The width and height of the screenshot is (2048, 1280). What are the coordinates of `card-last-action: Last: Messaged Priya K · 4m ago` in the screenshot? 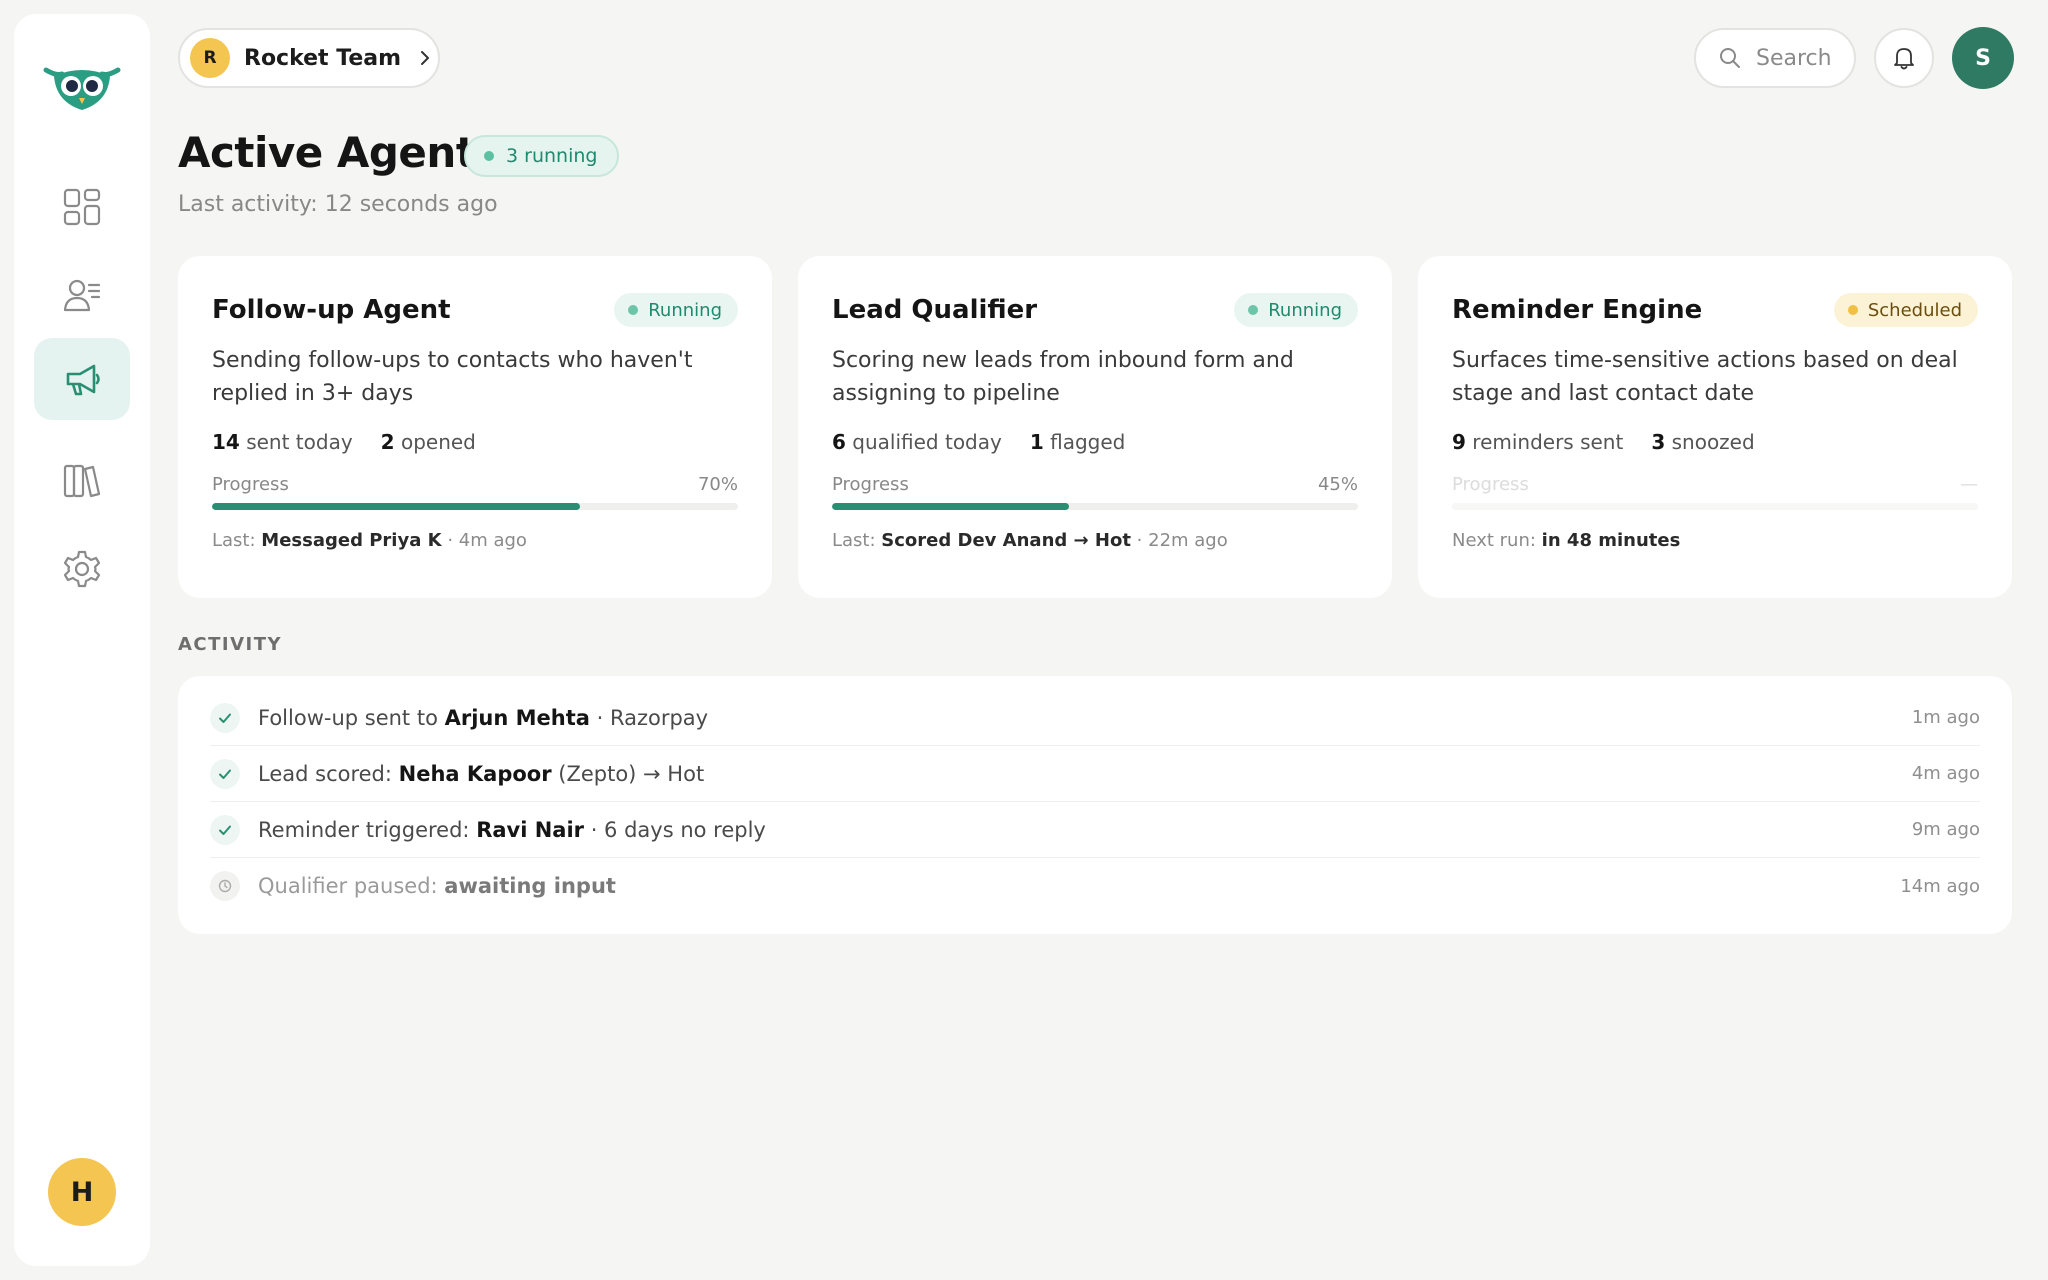 It's located at (475, 540).